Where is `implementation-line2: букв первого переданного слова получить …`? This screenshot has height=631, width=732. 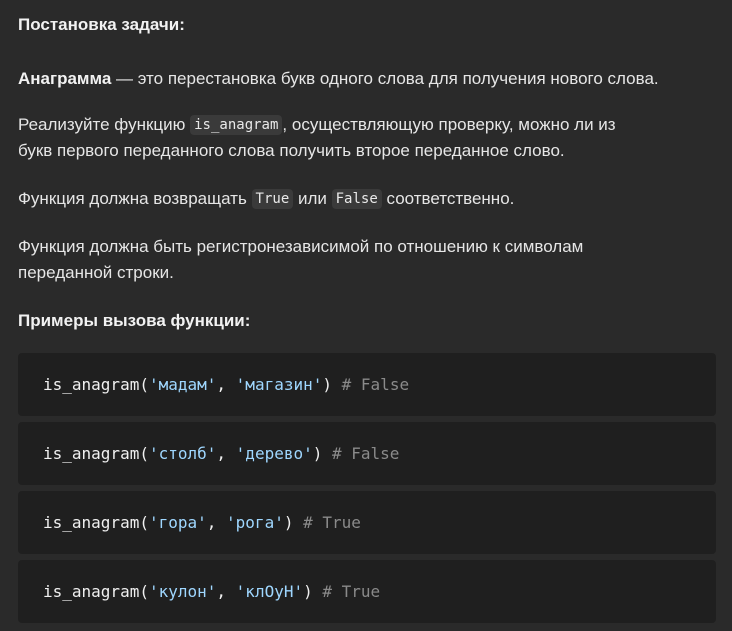
implementation-line2: букв первого переданного слова получить … is located at coordinates (291, 150).